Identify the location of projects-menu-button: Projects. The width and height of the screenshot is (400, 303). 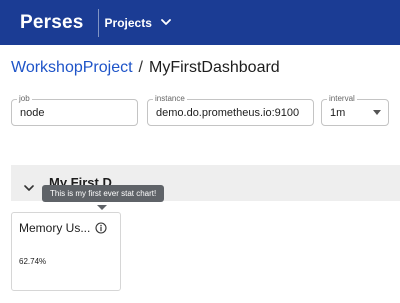
(138, 23).